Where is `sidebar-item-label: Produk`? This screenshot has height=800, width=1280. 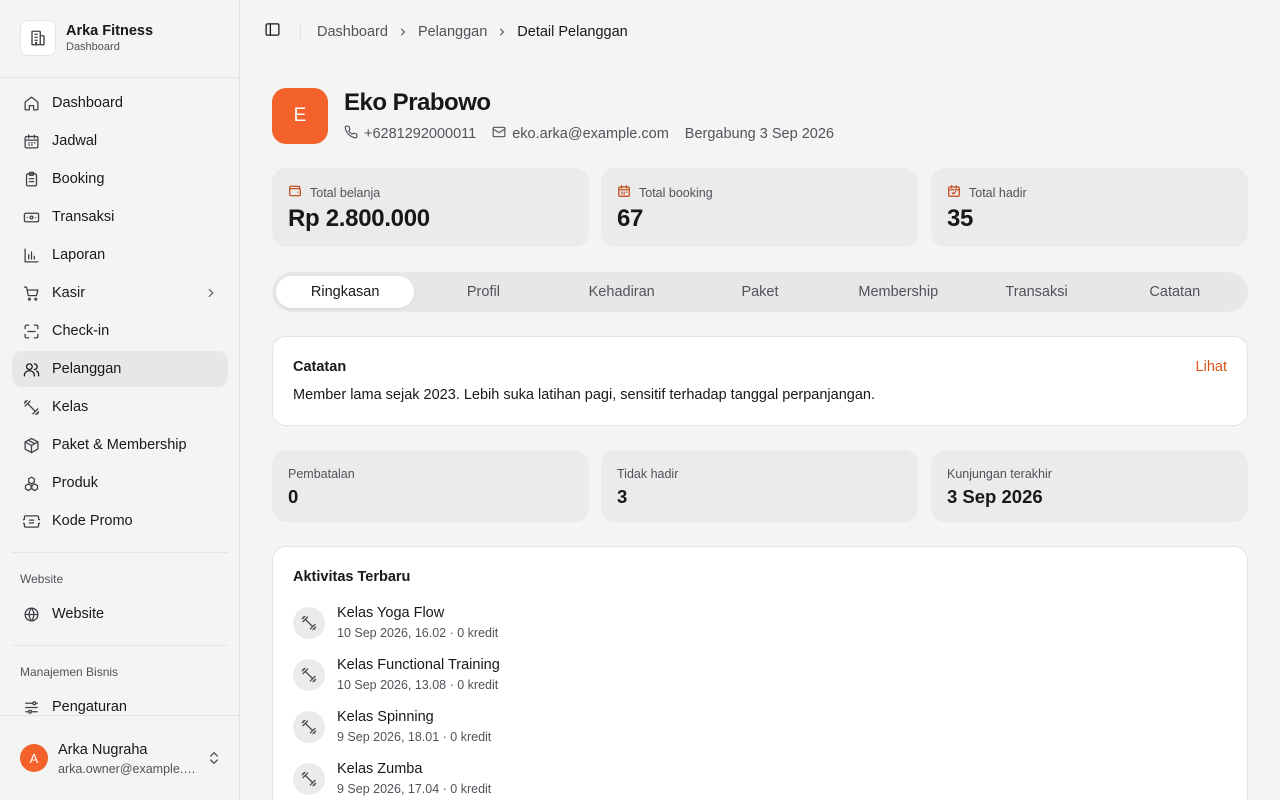 sidebar-item-label: Produk is located at coordinates (75, 483).